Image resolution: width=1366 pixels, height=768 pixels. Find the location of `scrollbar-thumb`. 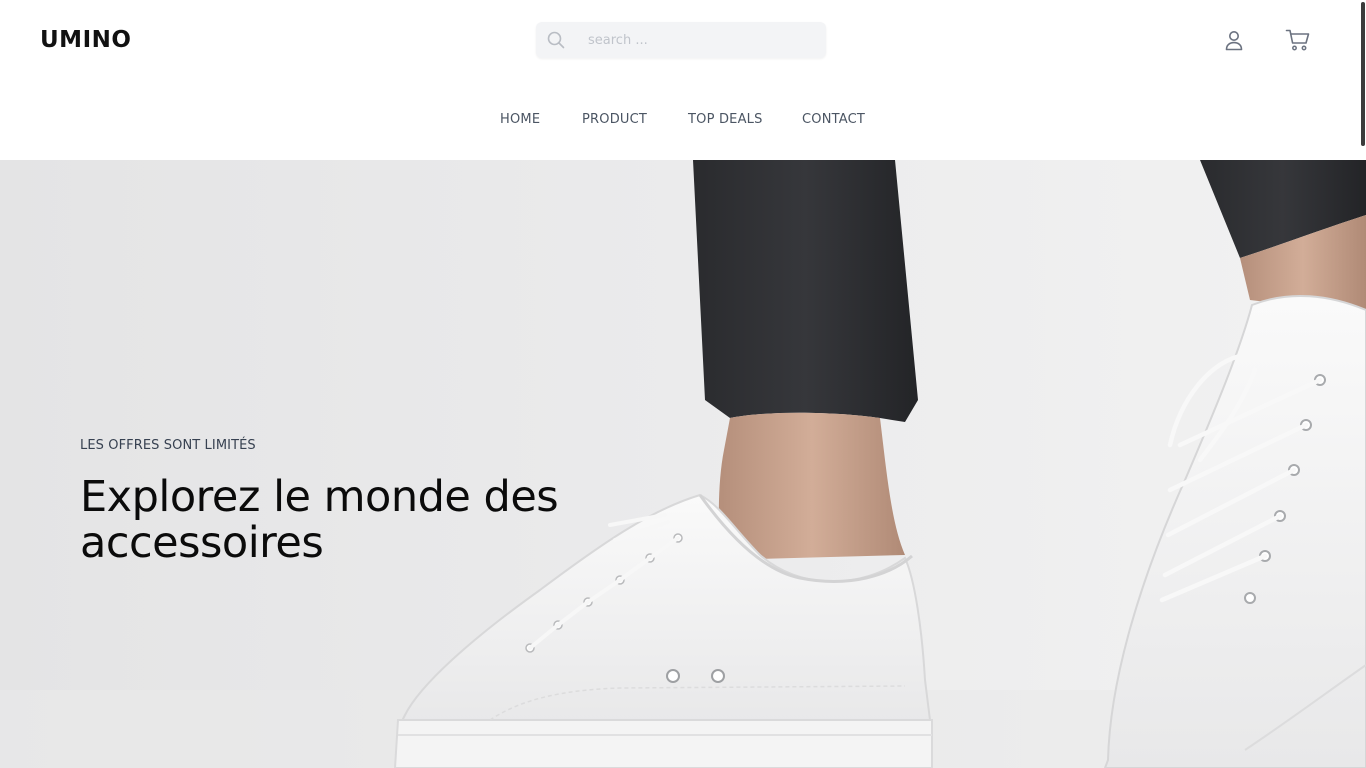

scrollbar-thumb is located at coordinates (1363, 74).